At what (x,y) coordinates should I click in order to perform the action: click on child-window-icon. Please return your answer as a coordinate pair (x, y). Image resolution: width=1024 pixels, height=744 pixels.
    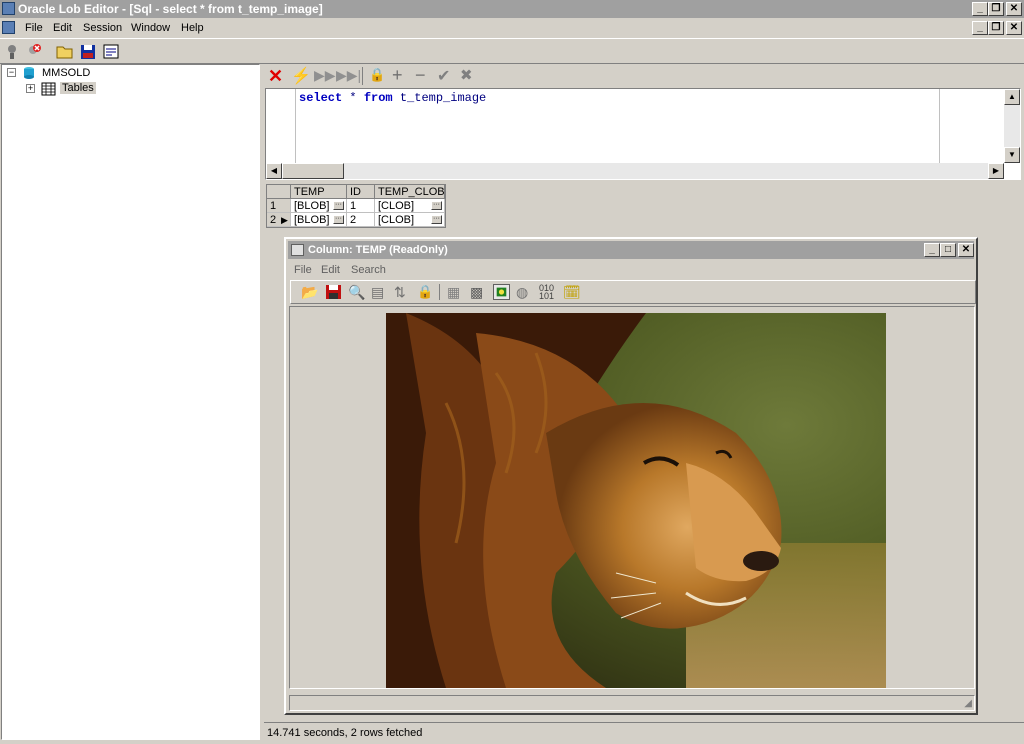
    Looking at the image, I should click on (297, 250).